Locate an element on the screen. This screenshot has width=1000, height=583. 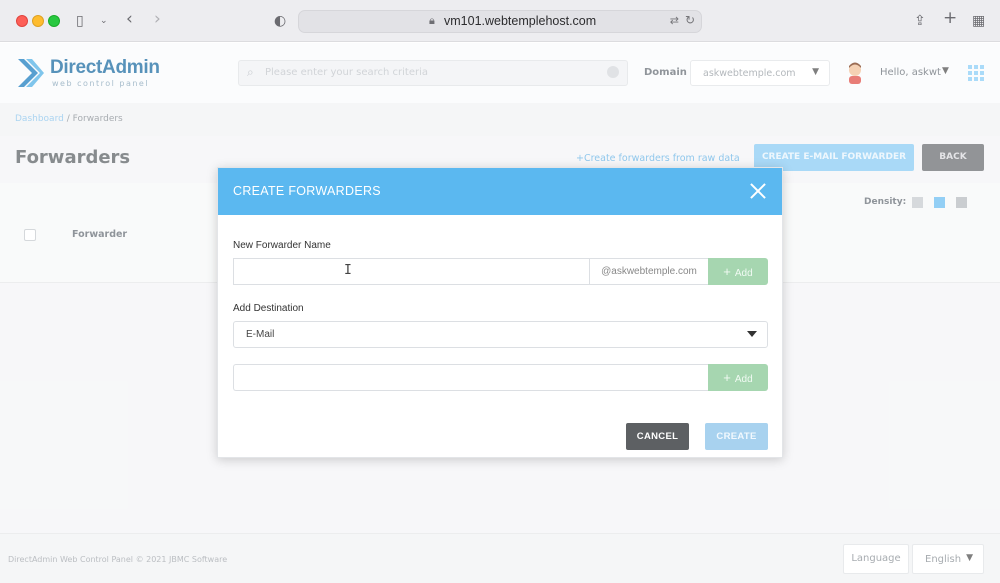
close-window-button is located at coordinates (22, 21).